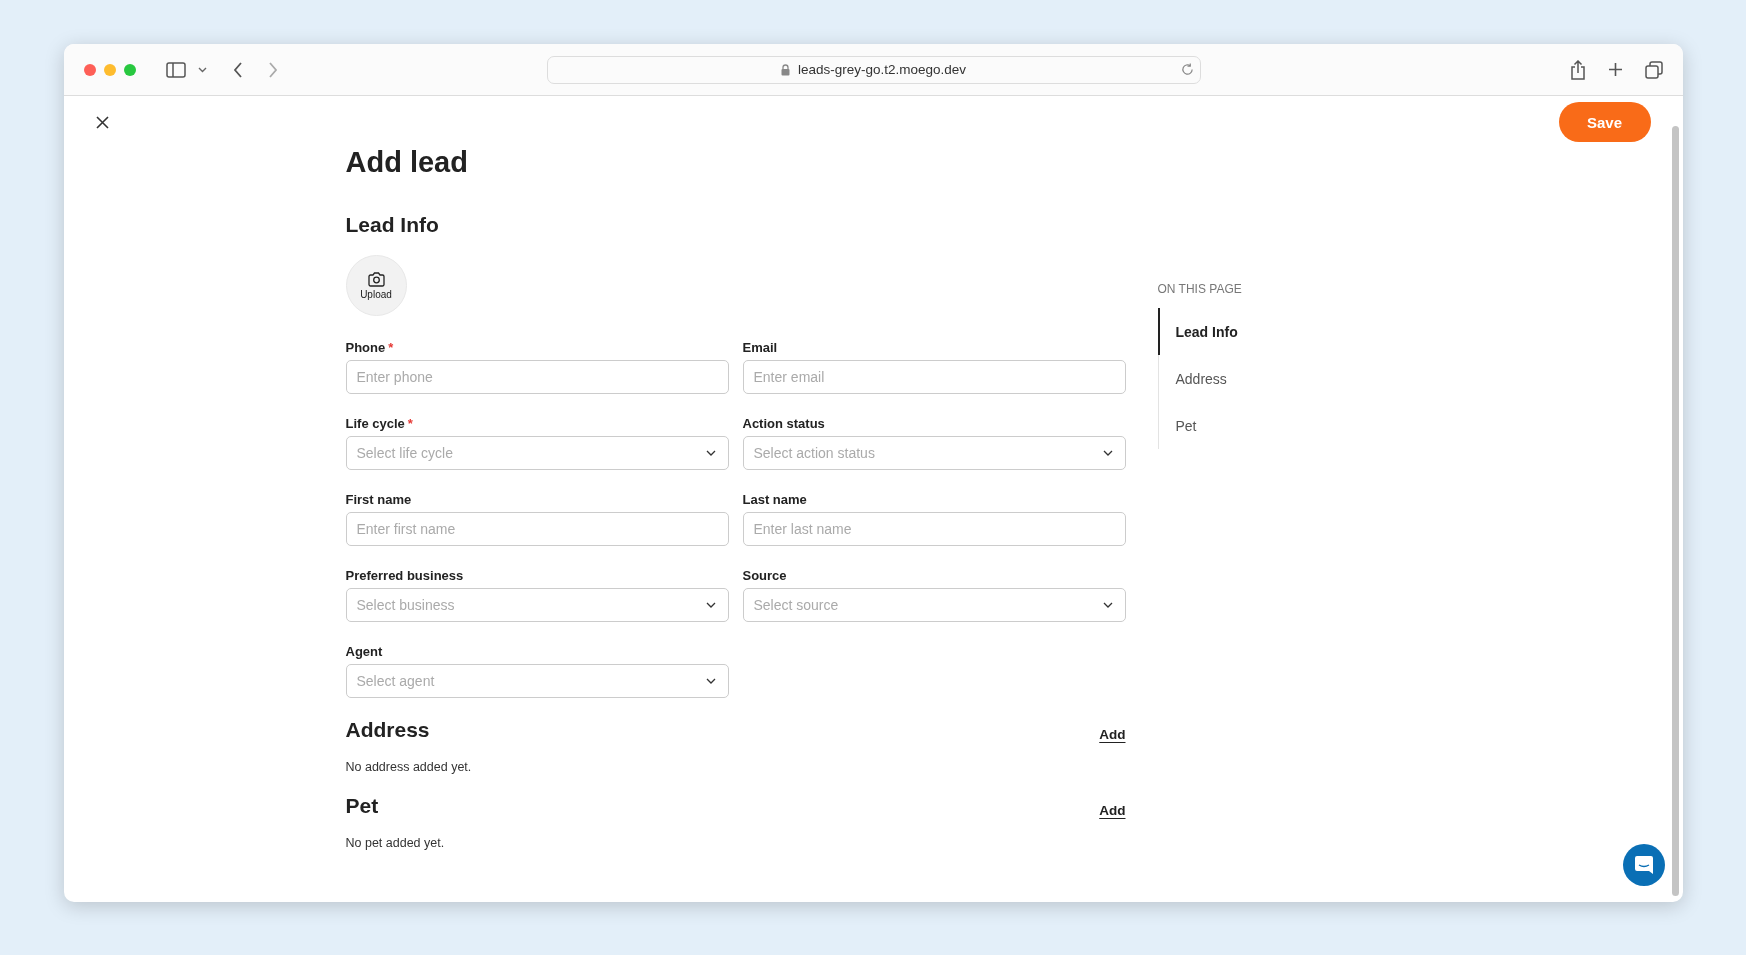  I want to click on section-heading: Lead Info, so click(392, 225).